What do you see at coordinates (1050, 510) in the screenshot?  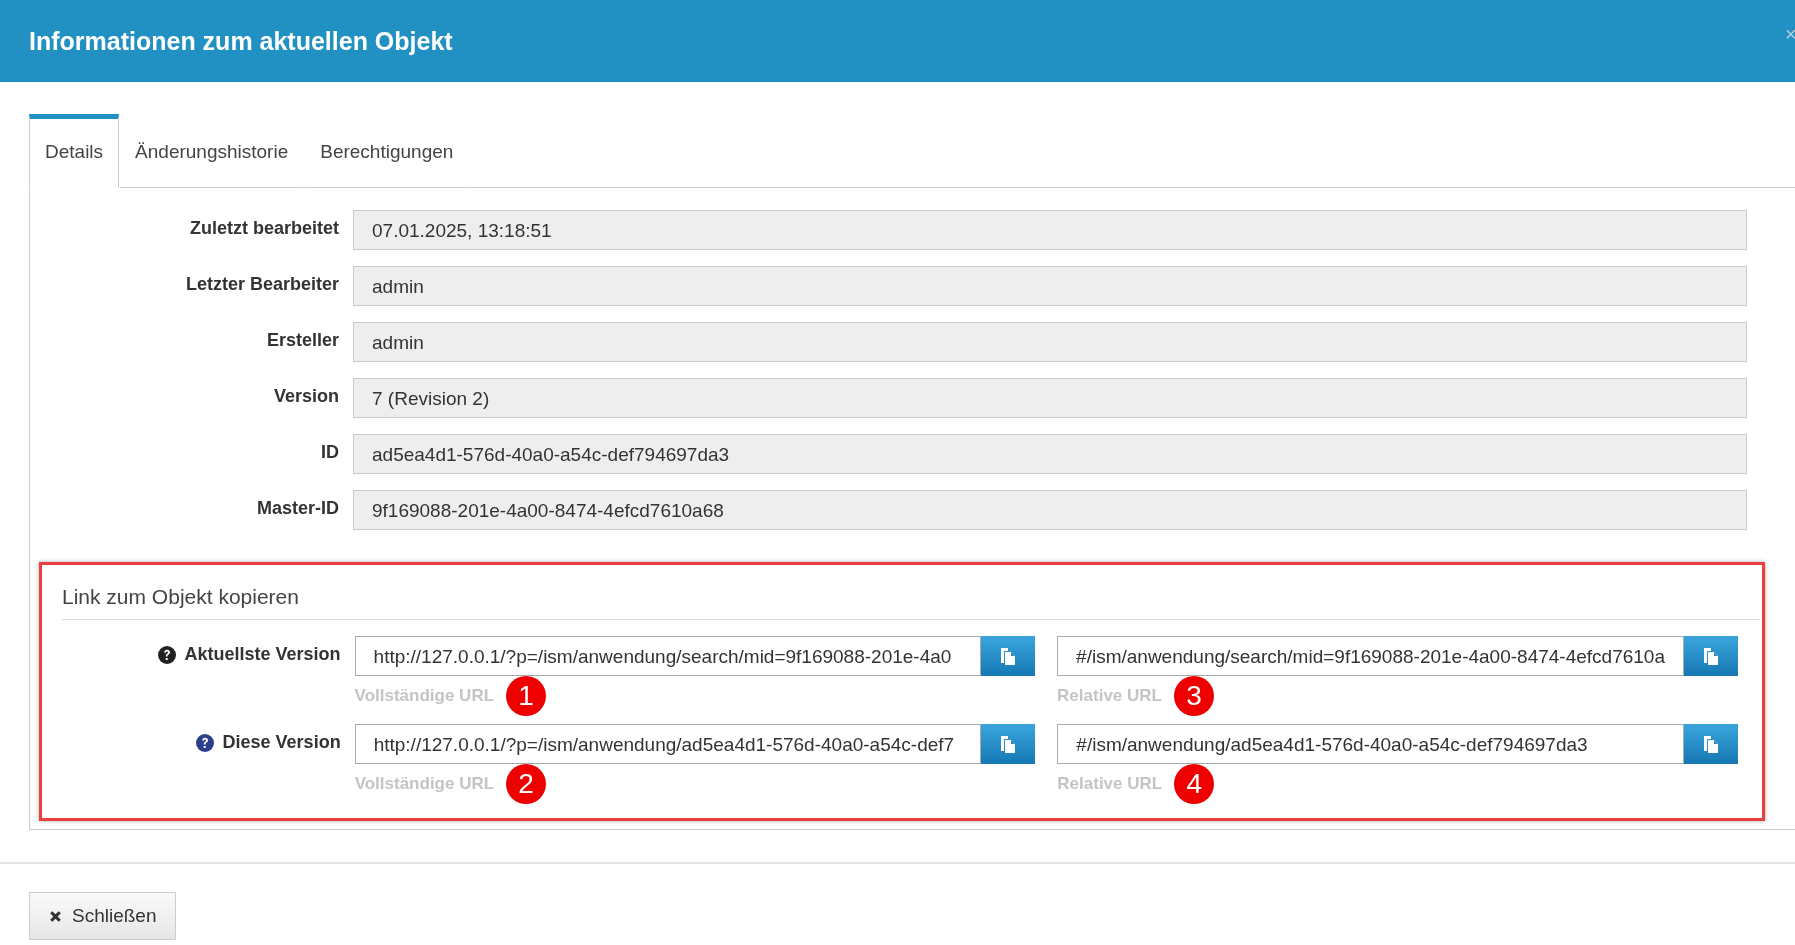 I see `readonly-field: 9f169088-201e-4a00-8474-4efcd7610a68` at bounding box center [1050, 510].